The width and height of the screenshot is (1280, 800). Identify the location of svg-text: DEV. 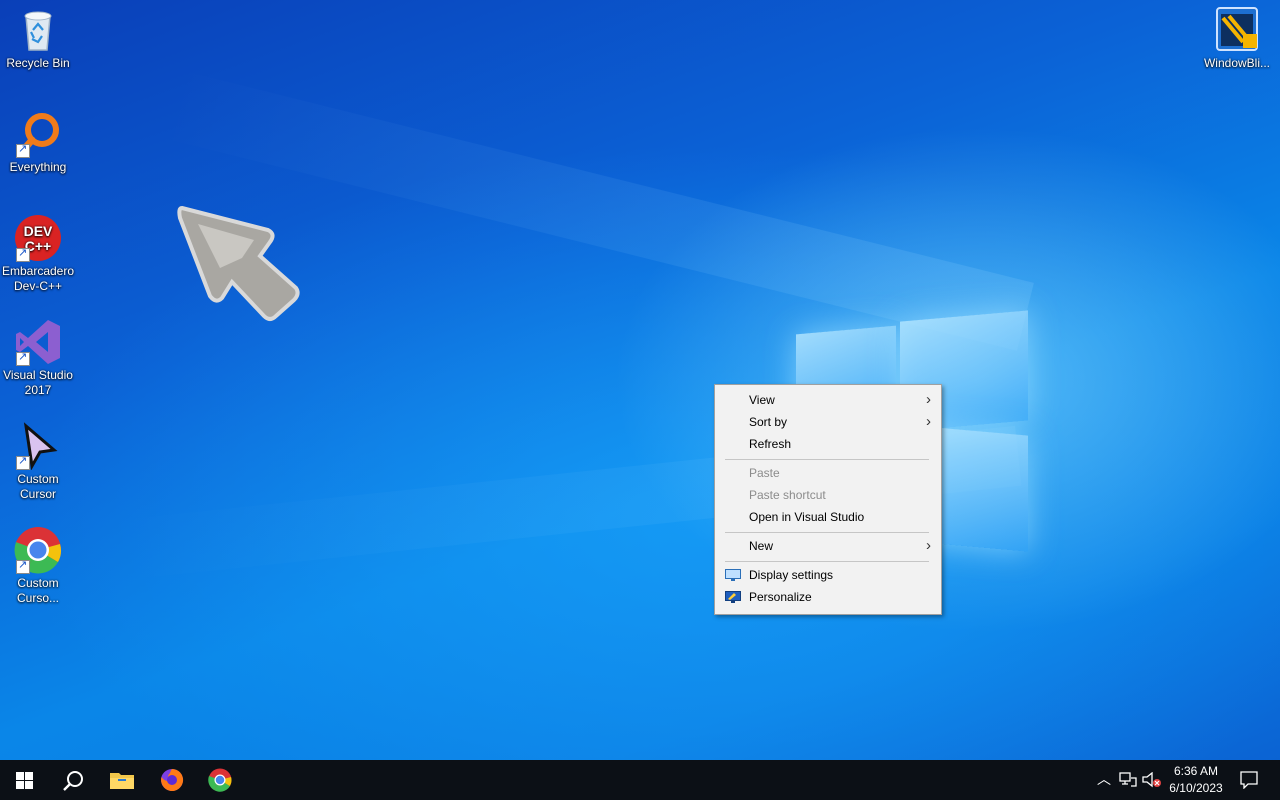
(38, 231).